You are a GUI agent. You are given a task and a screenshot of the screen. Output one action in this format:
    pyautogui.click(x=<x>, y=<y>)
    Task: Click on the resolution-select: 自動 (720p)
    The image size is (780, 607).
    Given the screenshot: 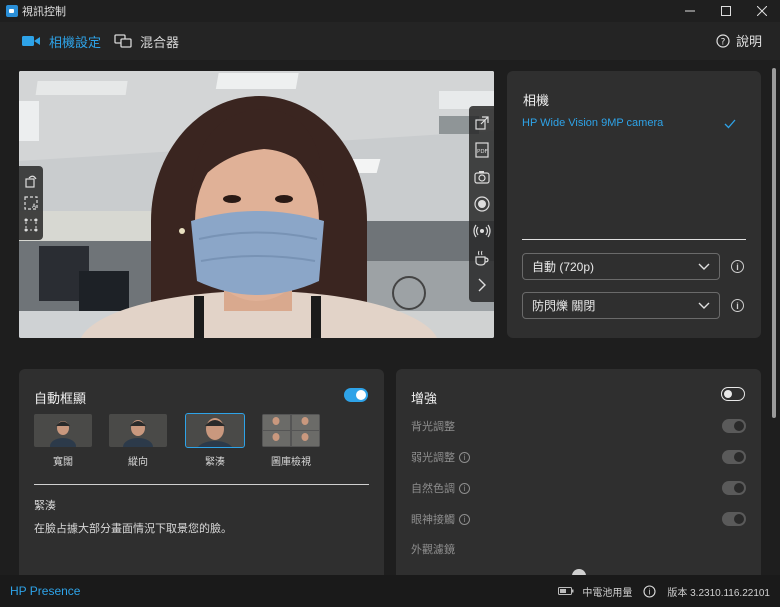 What is the action you would take?
    pyautogui.click(x=621, y=266)
    